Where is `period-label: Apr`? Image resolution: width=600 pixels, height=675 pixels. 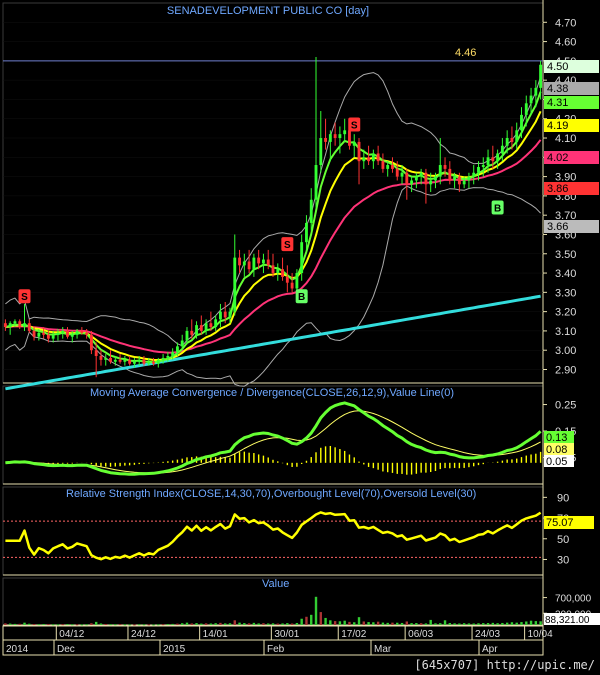
period-label: Apr is located at coordinates (490, 649).